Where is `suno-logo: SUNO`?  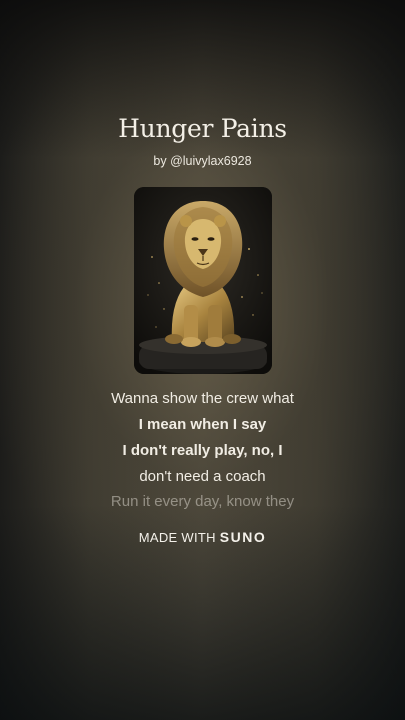 suno-logo: SUNO is located at coordinates (243, 537).